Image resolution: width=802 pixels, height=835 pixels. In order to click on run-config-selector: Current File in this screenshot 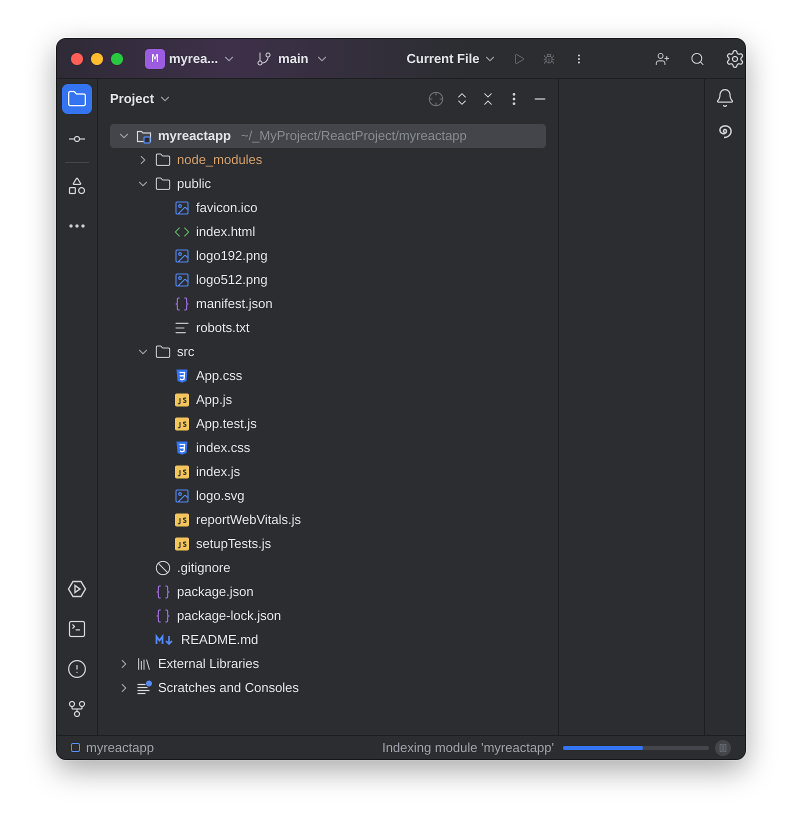, I will do `click(452, 58)`.